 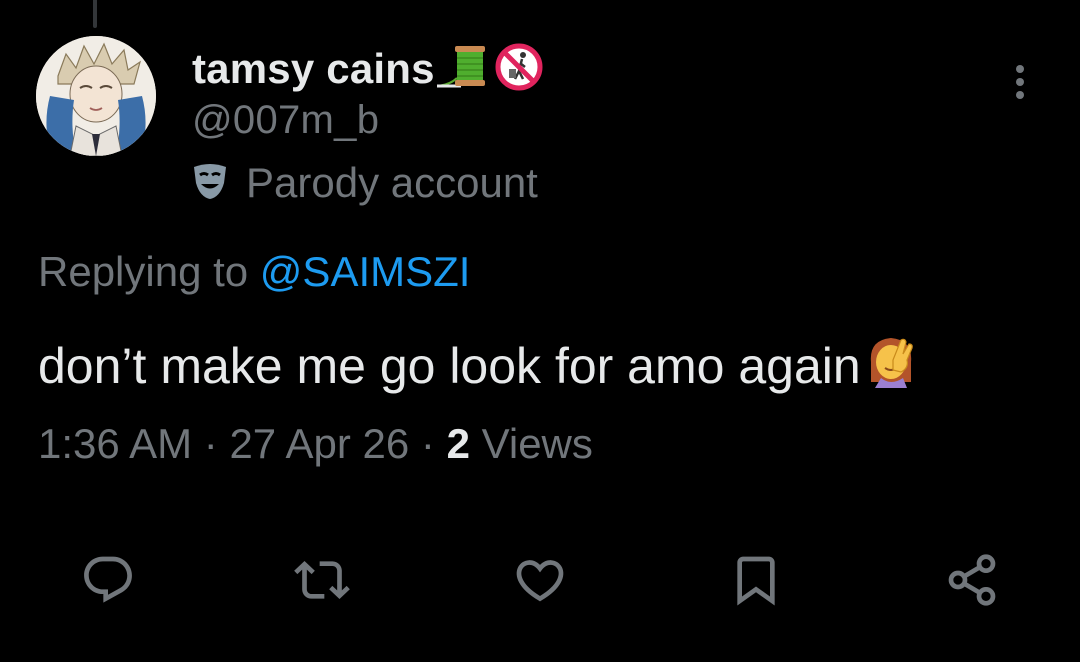 I want to click on parody-label: Parody account, so click(x=392, y=182).